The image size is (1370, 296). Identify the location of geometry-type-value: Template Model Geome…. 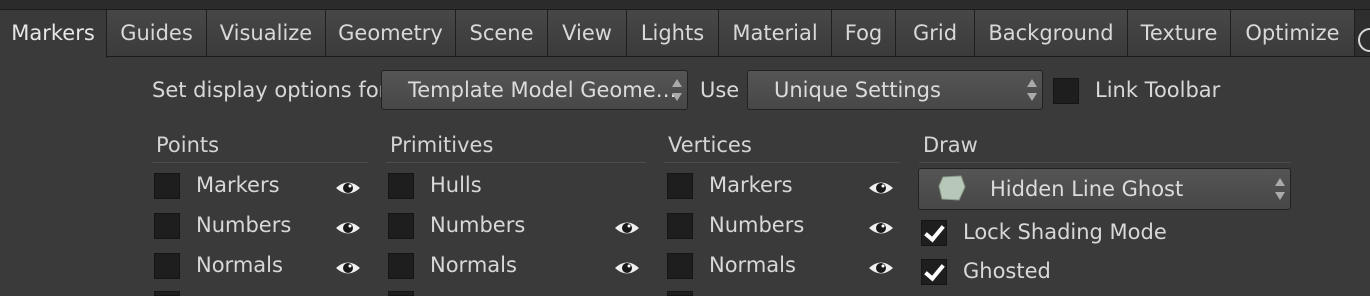
(542, 90).